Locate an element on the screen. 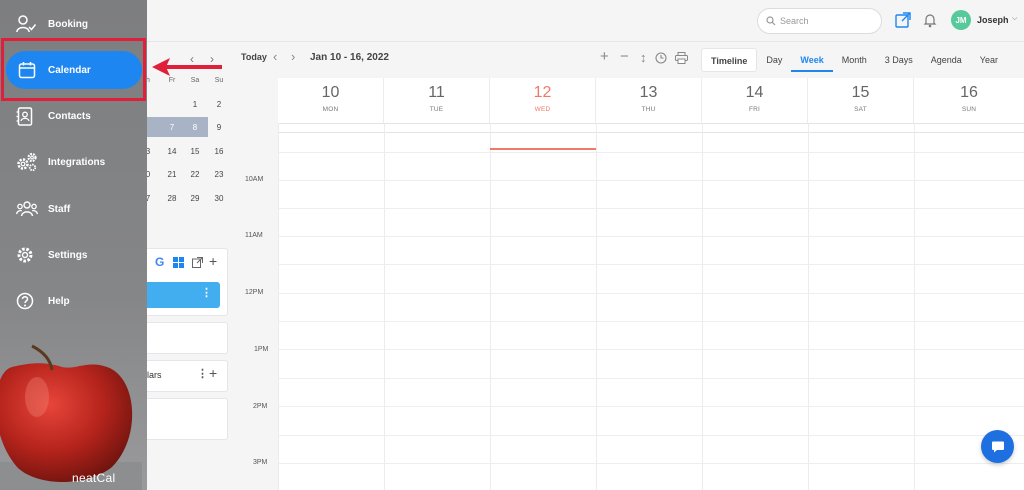 The image size is (1024, 490). mini-weekday: Fr is located at coordinates (172, 80).